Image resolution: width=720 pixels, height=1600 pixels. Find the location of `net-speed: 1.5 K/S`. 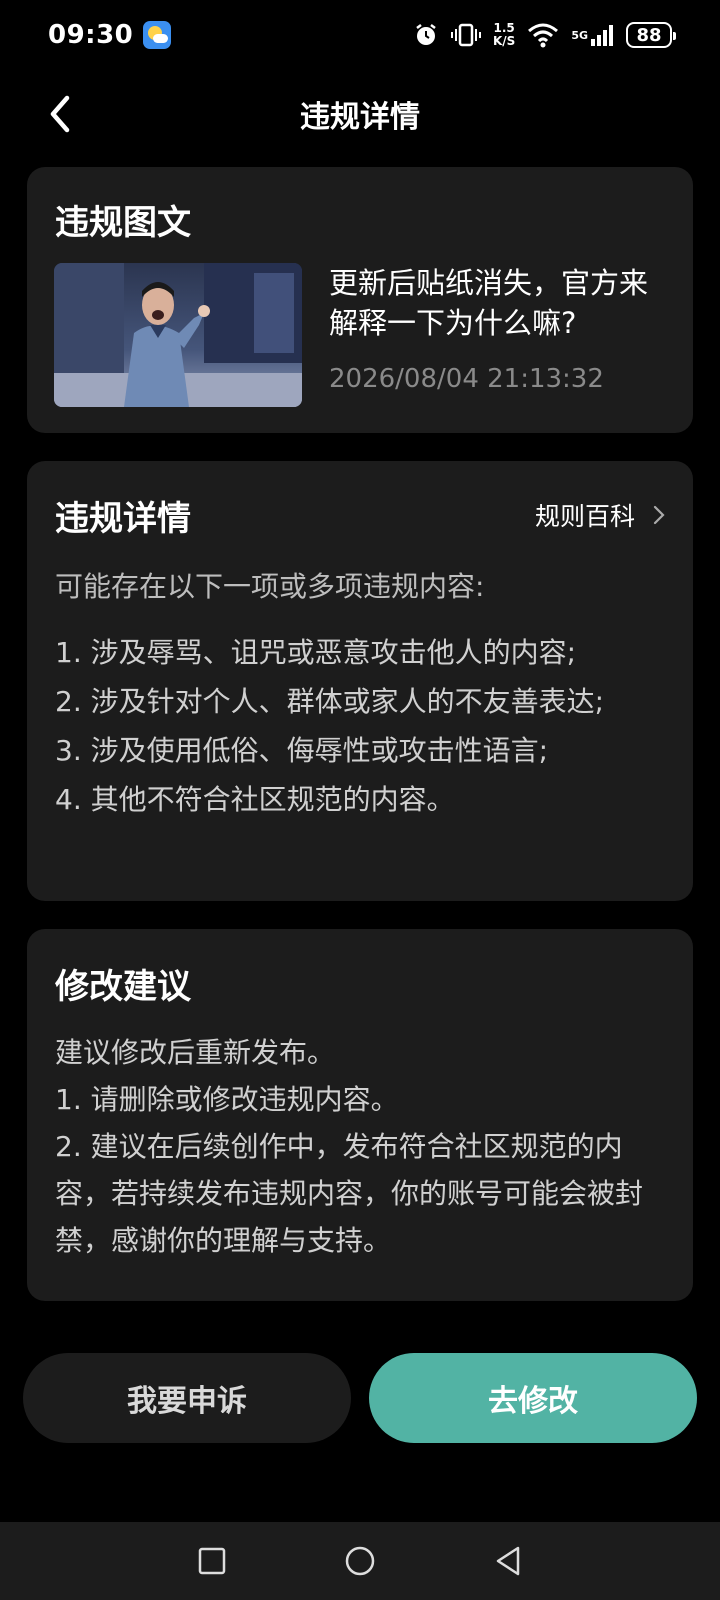

net-speed: 1.5 K/S is located at coordinates (504, 35).